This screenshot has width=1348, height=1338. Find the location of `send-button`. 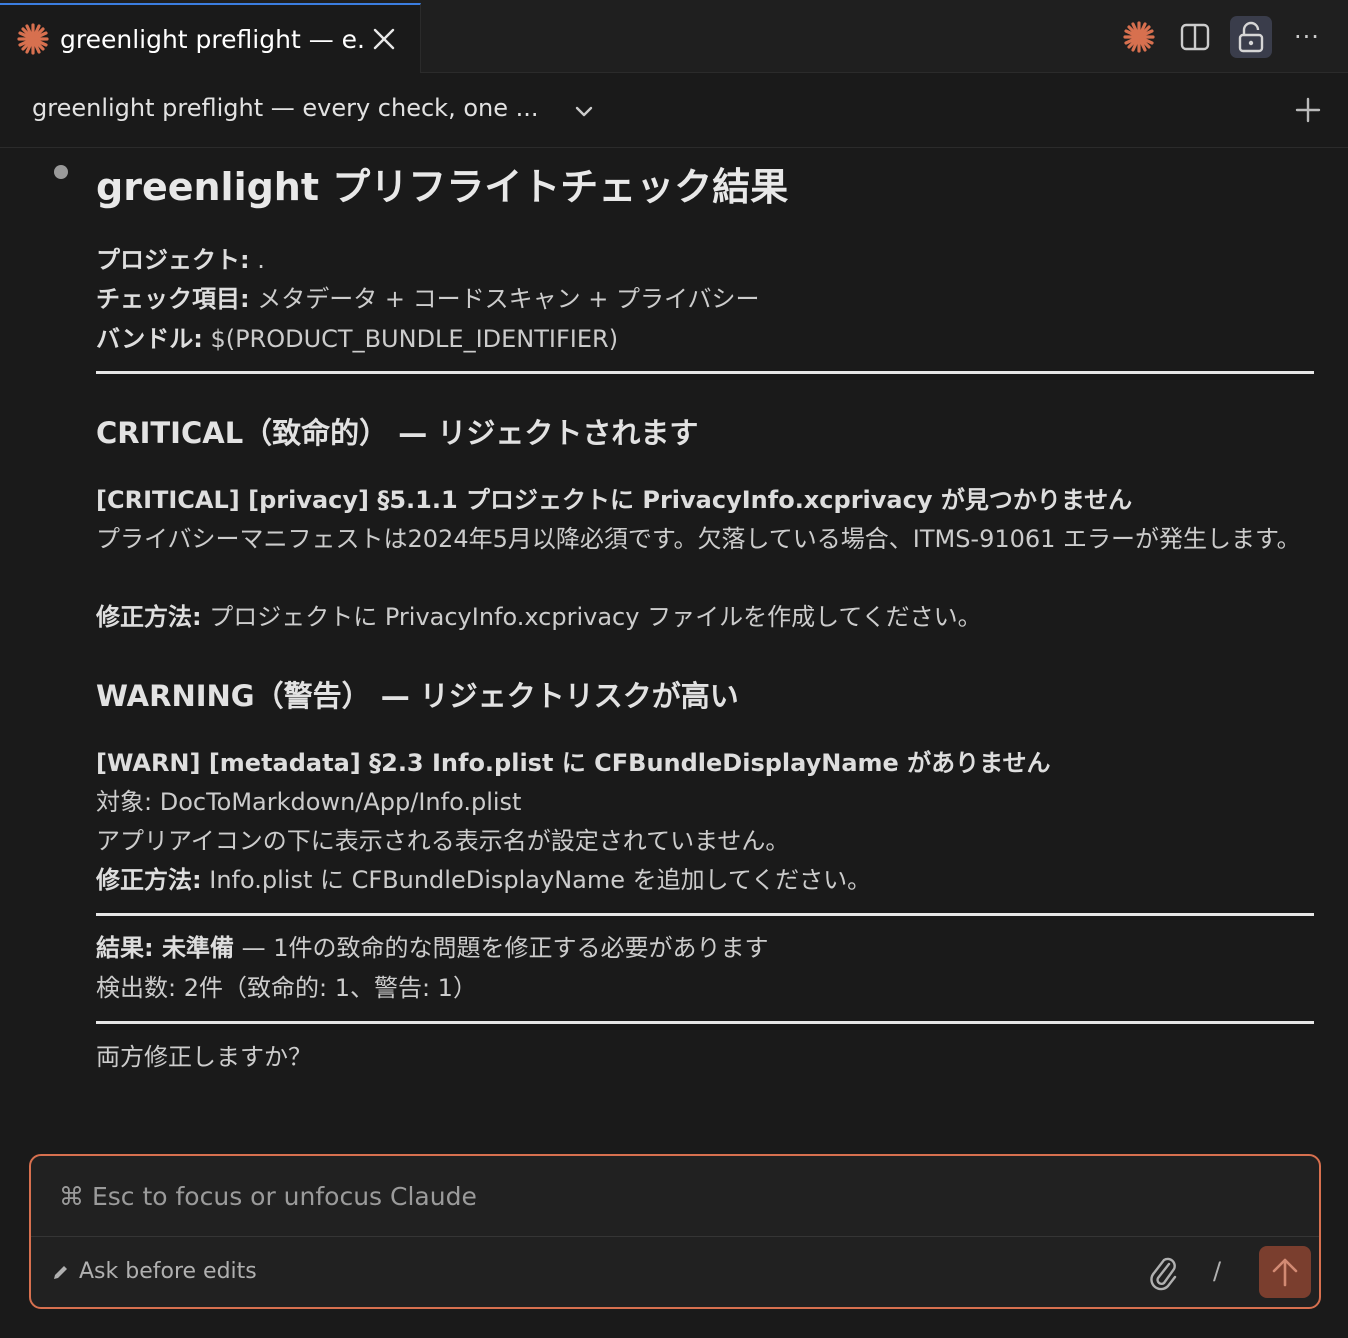

send-button is located at coordinates (1285, 1272).